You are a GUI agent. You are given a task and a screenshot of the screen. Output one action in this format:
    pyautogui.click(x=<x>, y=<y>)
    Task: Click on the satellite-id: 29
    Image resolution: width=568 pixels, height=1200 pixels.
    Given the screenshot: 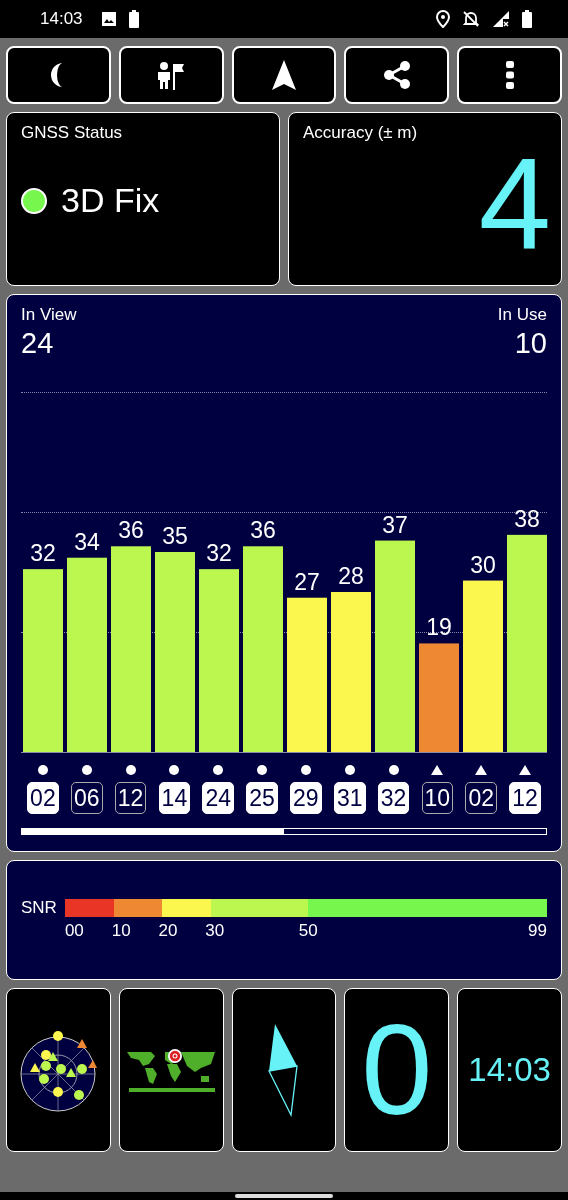 What is the action you would take?
    pyautogui.click(x=306, y=798)
    